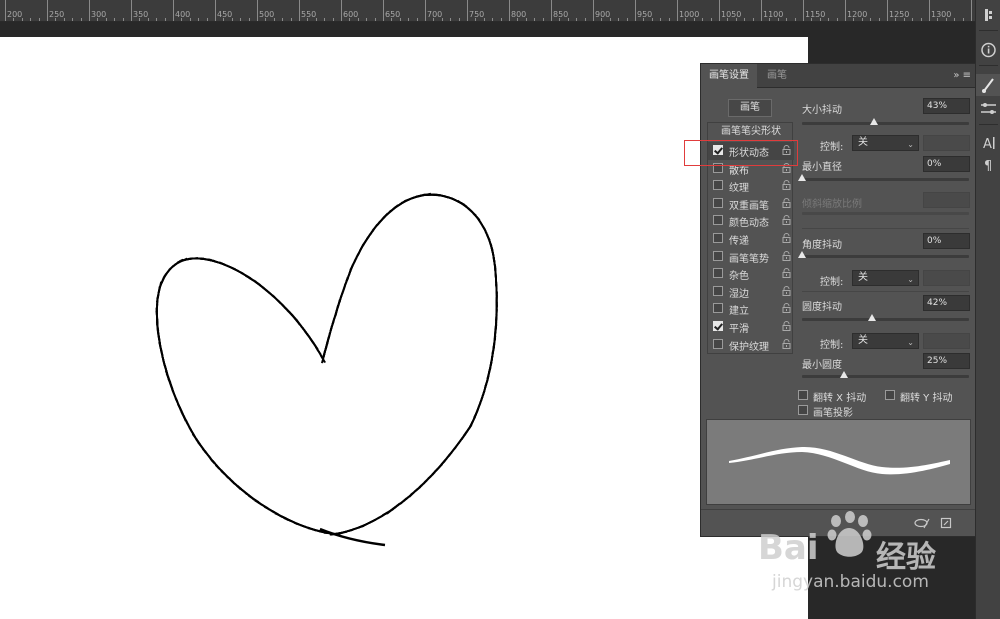  What do you see at coordinates (930, 396) in the screenshot?
I see `flip-y-jitter-checkbox: 翻转 Y 抖动` at bounding box center [930, 396].